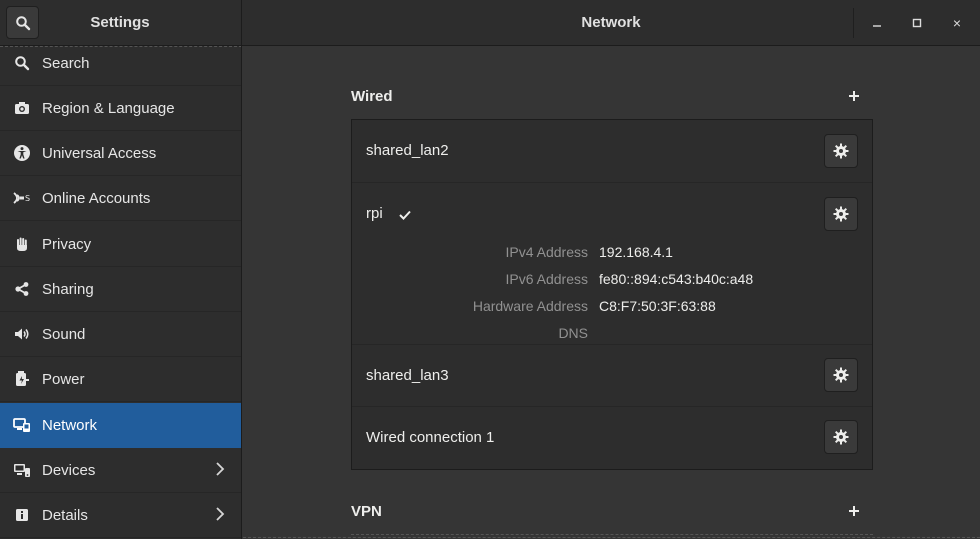 The image size is (980, 539). Describe the element at coordinates (22, 334) in the screenshot. I see `speaker-icon` at that location.